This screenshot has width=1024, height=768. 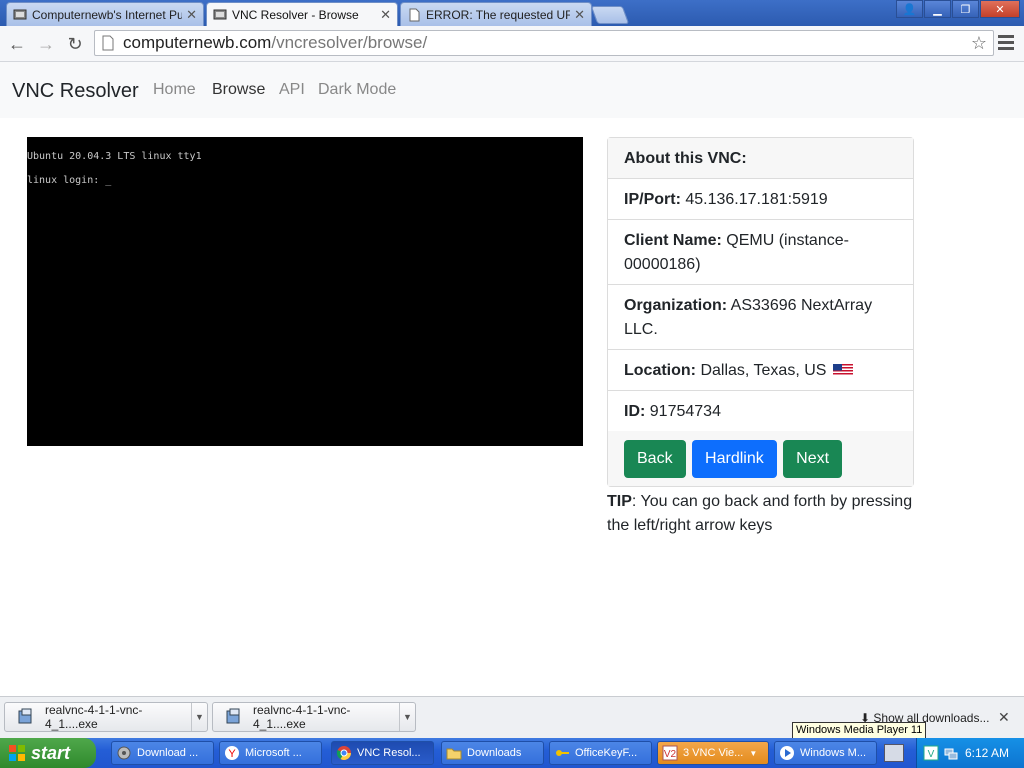 What do you see at coordinates (292, 90) in the screenshot?
I see `nav-link-api: API` at bounding box center [292, 90].